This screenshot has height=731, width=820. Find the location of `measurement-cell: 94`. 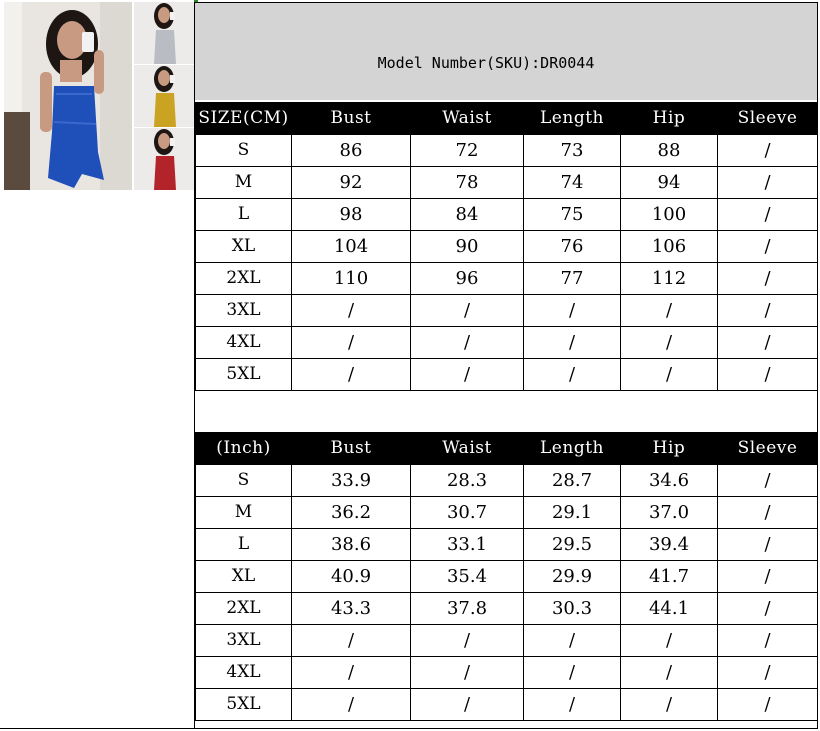

measurement-cell: 94 is located at coordinates (669, 182).